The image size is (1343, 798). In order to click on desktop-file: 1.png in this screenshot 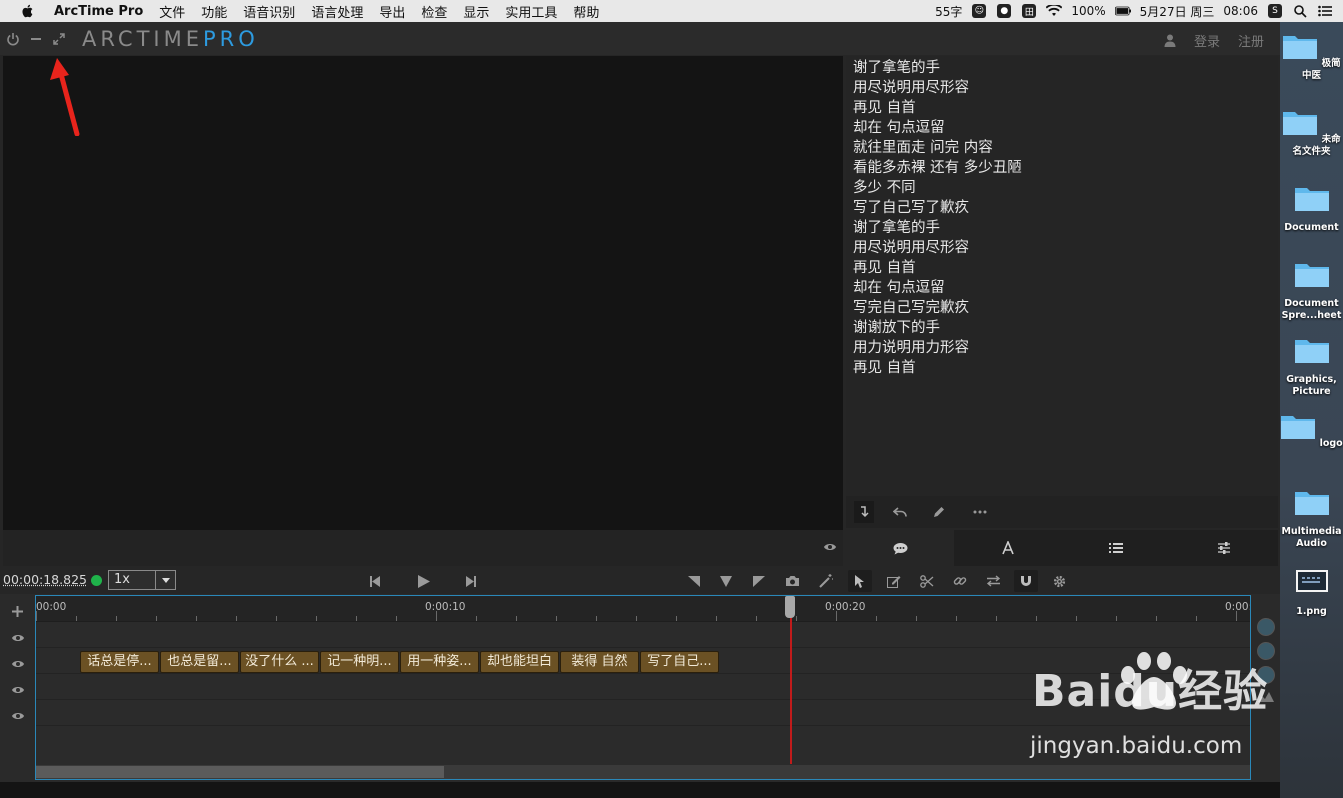, I will do `click(1311, 593)`.